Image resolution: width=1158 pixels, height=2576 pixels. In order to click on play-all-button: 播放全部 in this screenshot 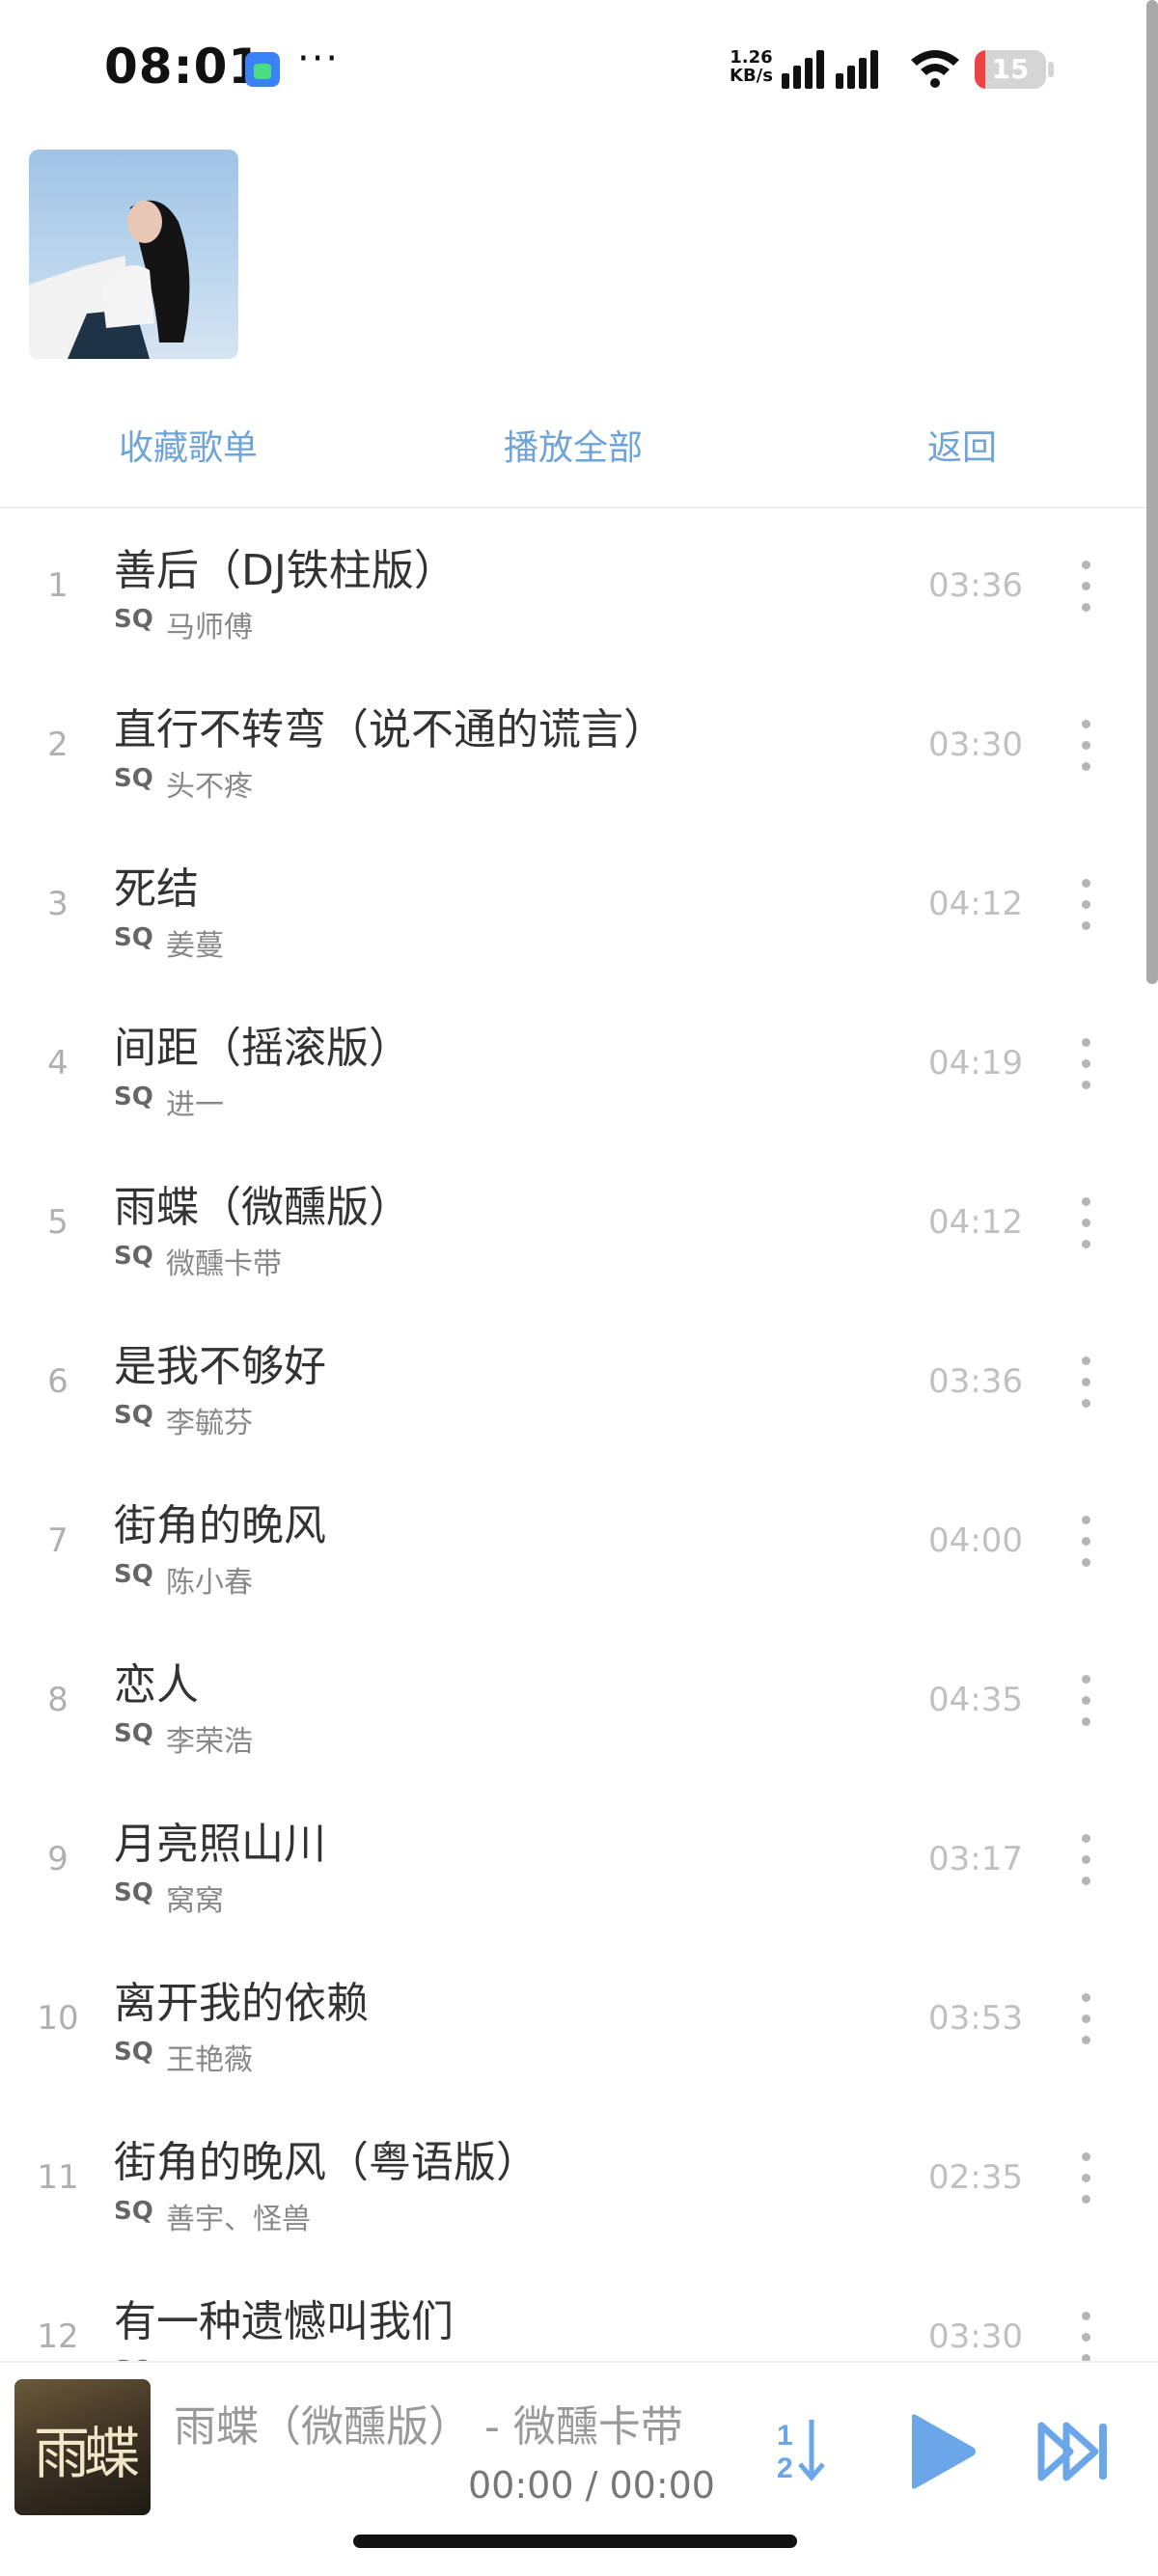, I will do `click(573, 445)`.